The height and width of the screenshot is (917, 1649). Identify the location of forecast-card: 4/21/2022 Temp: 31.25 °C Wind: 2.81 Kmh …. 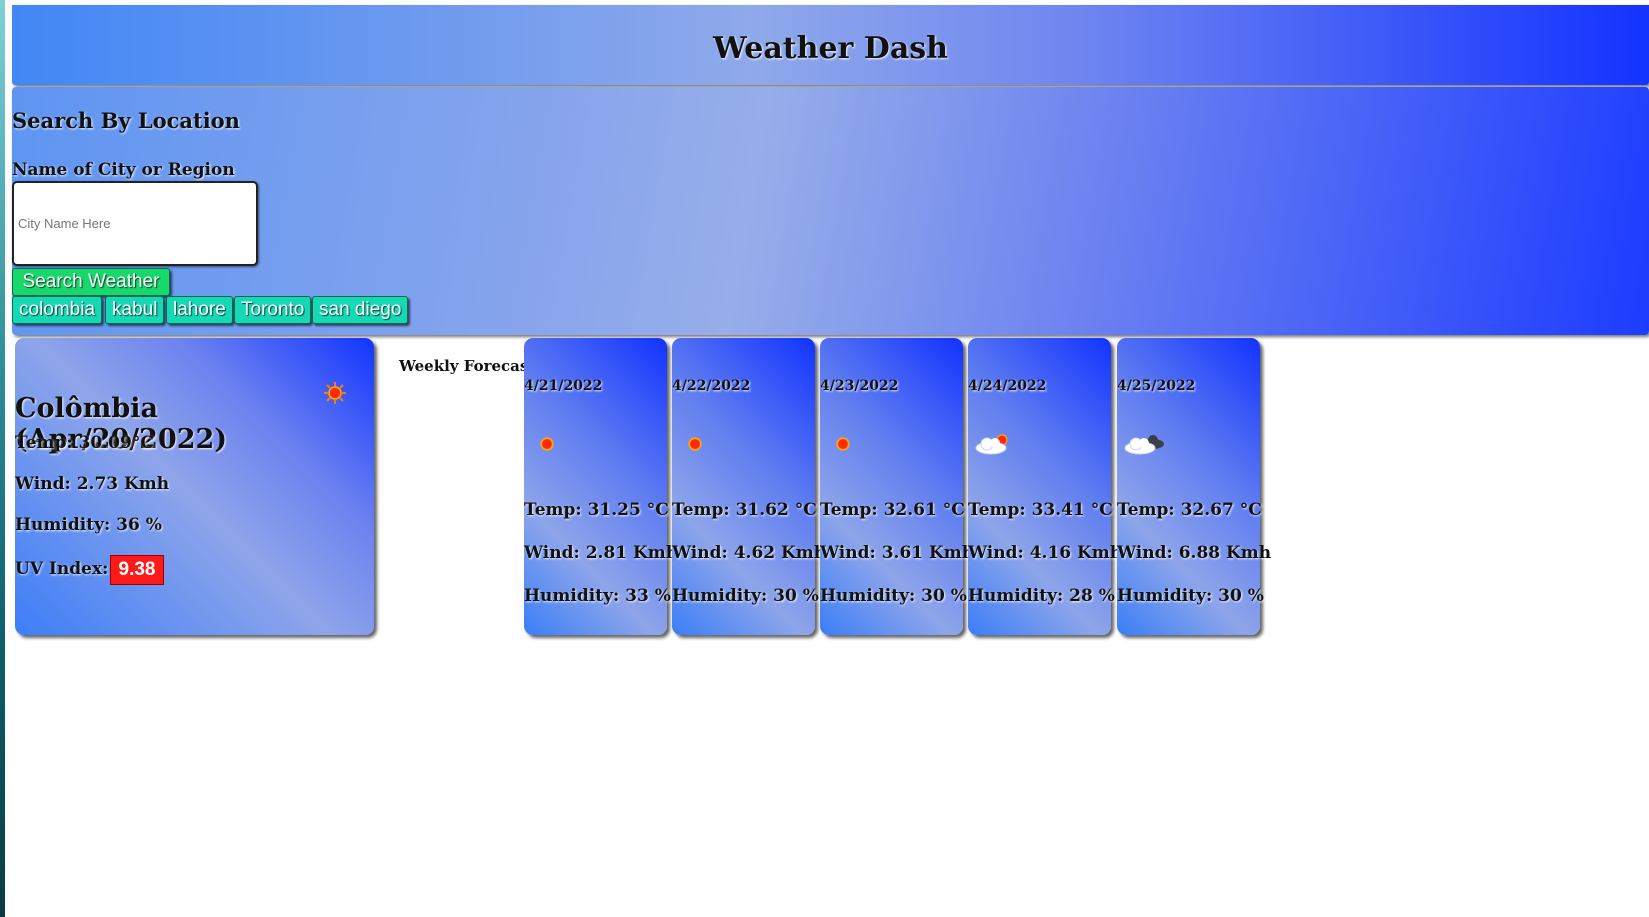
(601, 486).